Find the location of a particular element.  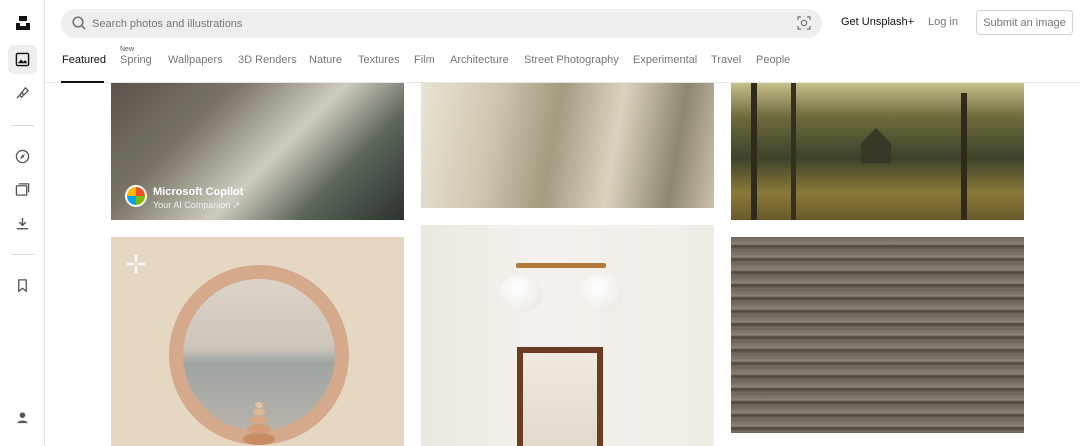

login-link: Log in is located at coordinates (943, 22).